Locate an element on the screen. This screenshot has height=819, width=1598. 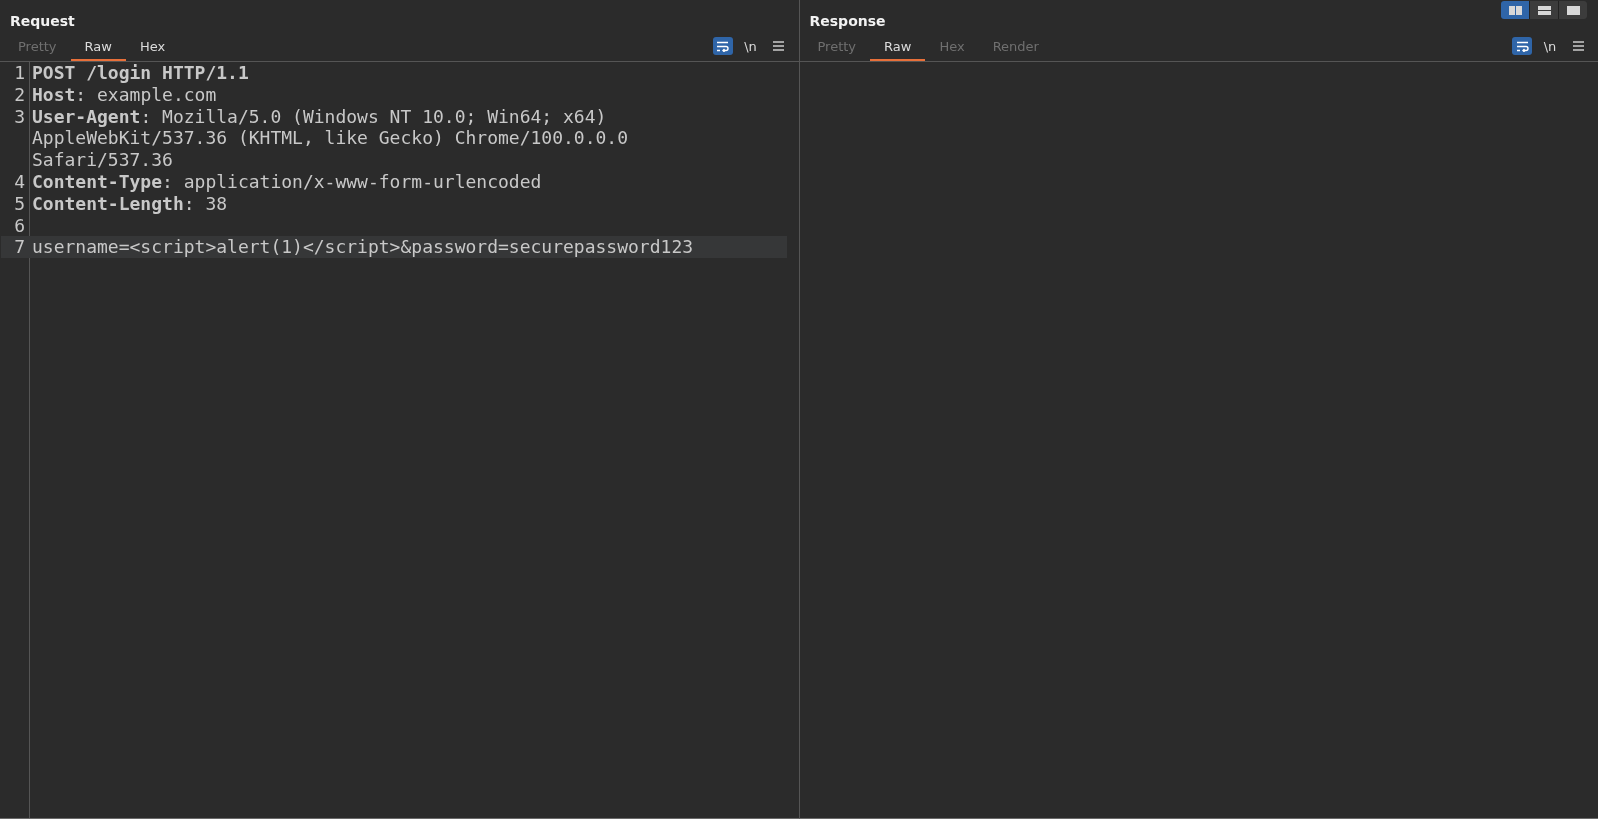
code-line: User-Agent: Mozilla/5.0 (Windows NT 10.0; Win64; x64) AppleWebKit/537.36 (KHTML, like Gecko) Chrome/100.0.0.0 Safari/537.36 is located at coordinates (330, 138).